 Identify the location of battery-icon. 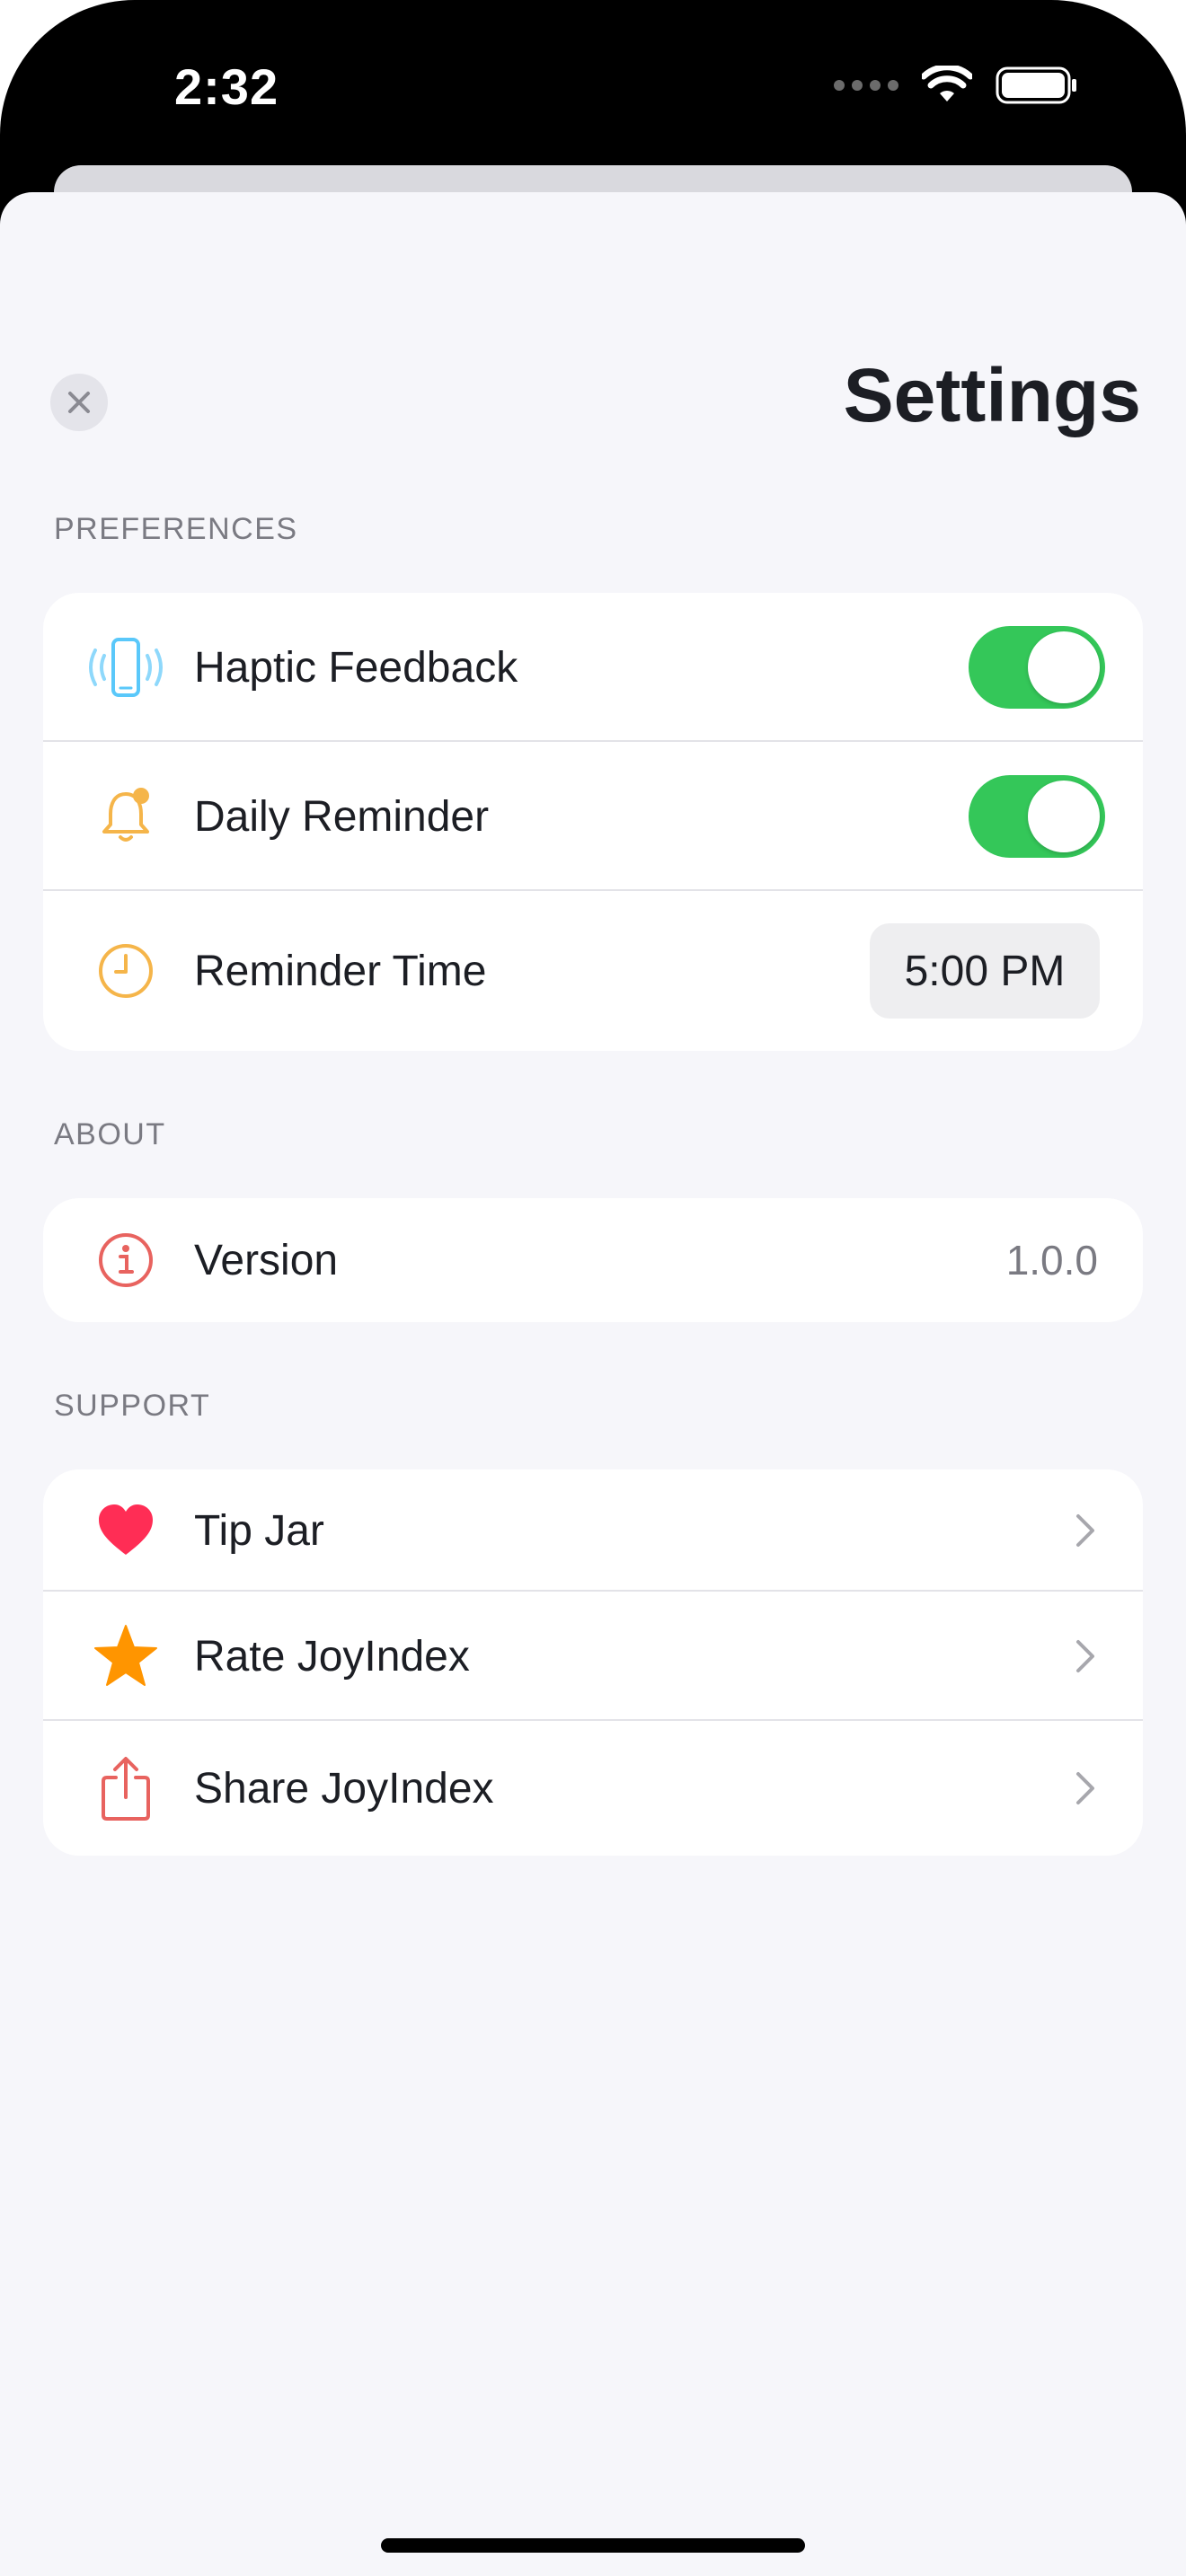
(1036, 85).